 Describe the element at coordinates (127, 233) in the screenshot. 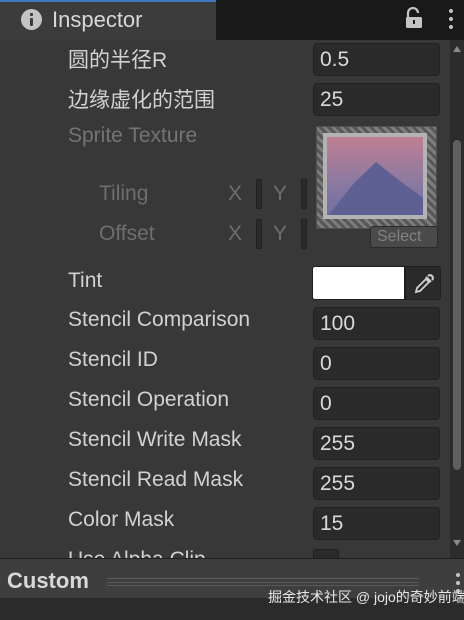

I see `offset-label: Offset` at that location.